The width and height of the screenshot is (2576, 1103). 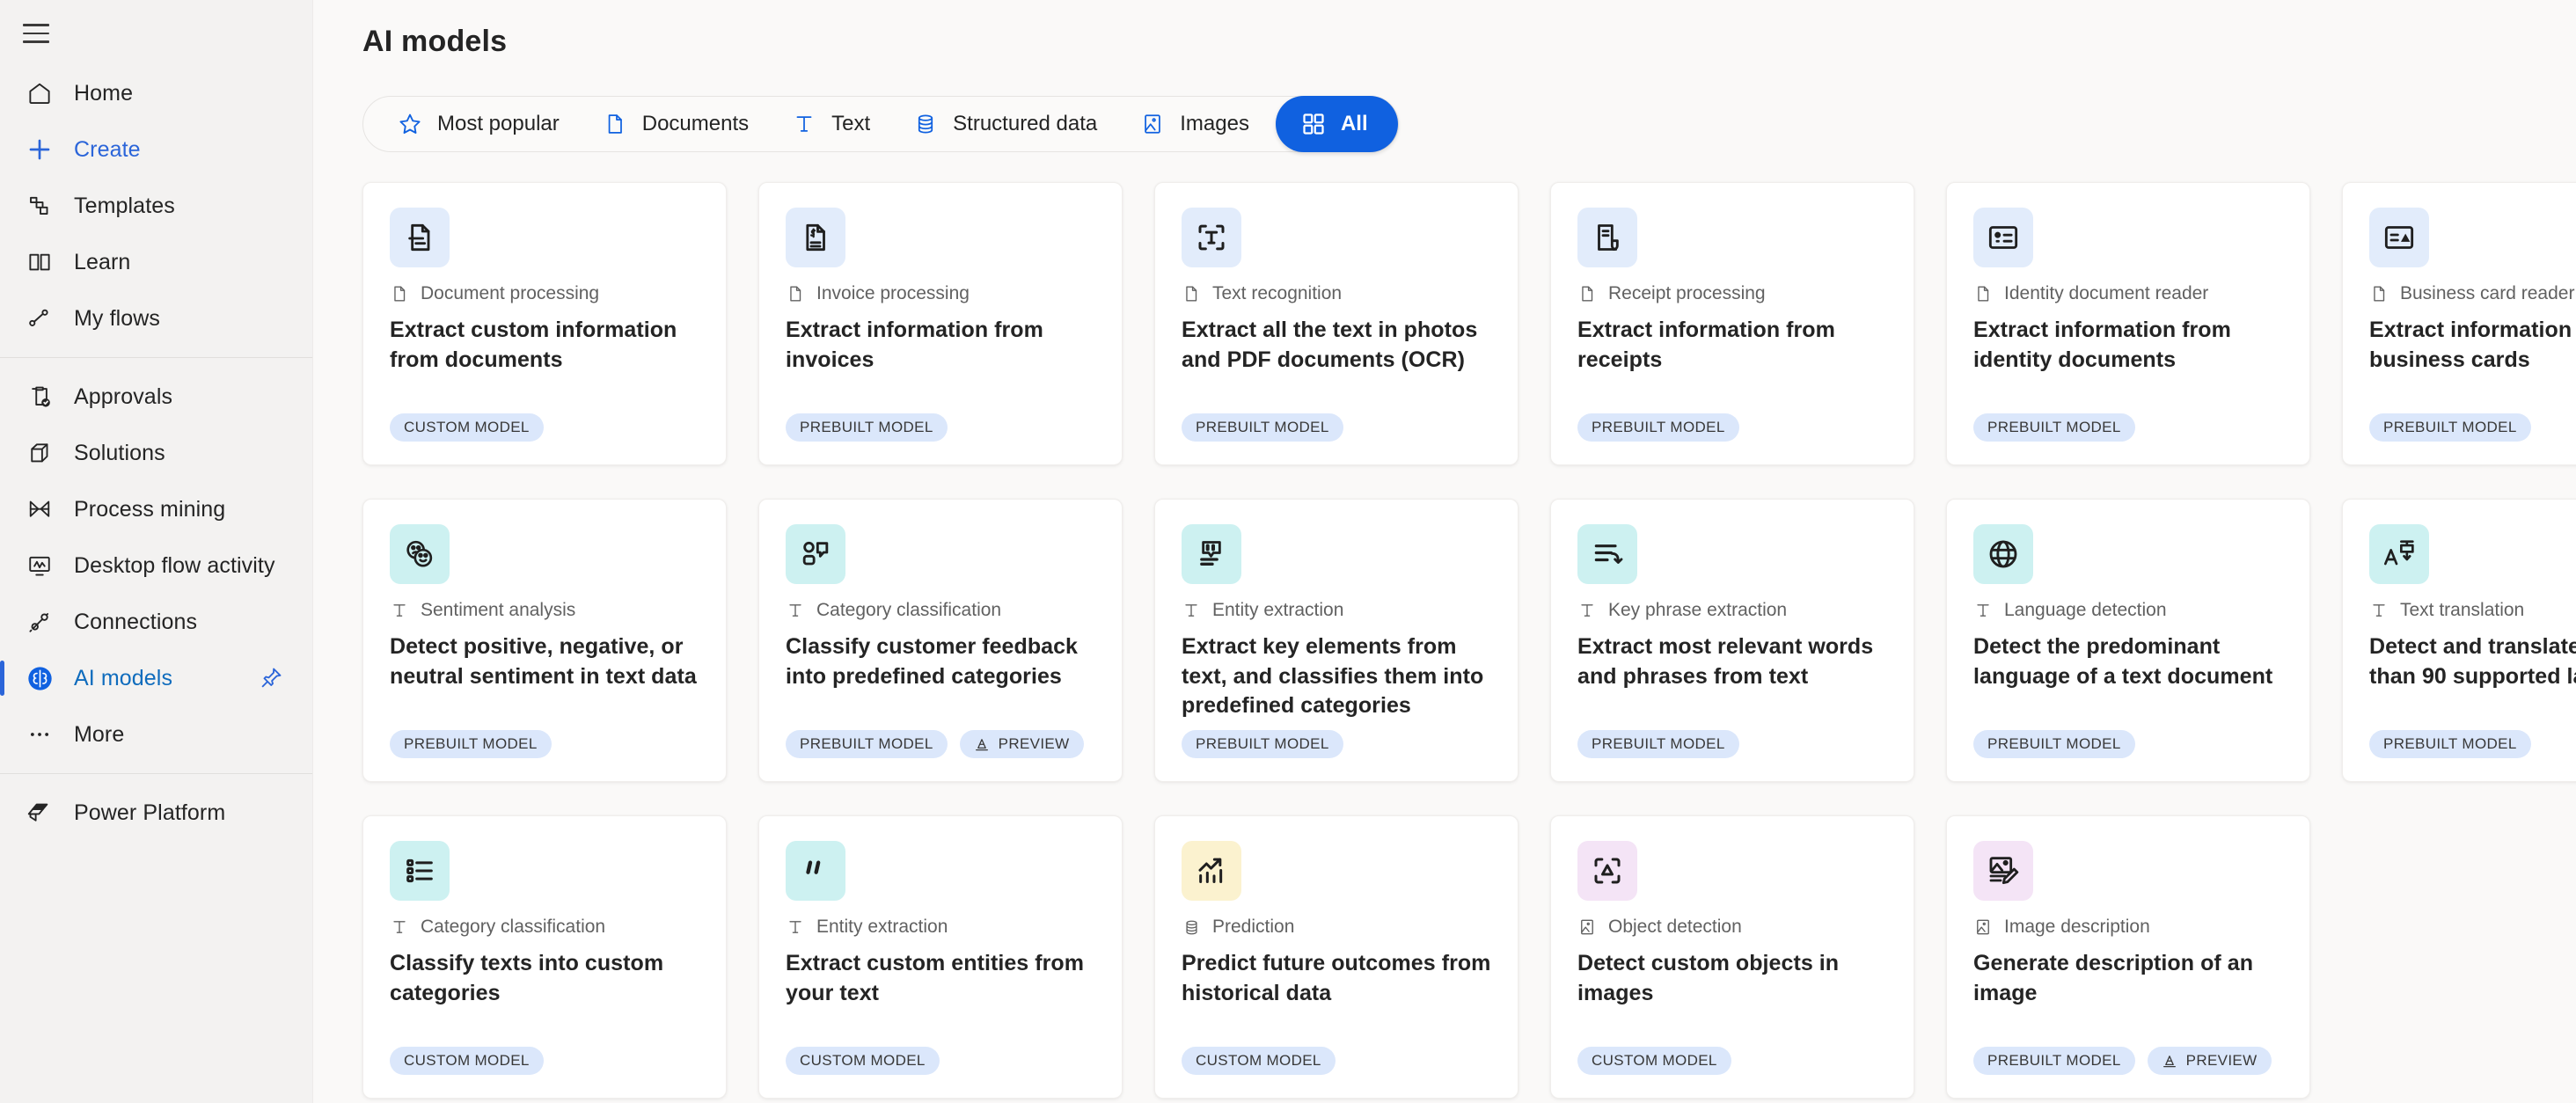 What do you see at coordinates (156, 565) in the screenshot?
I see `sidebar-item-desktop-flow-activity: Desktop flow activity` at bounding box center [156, 565].